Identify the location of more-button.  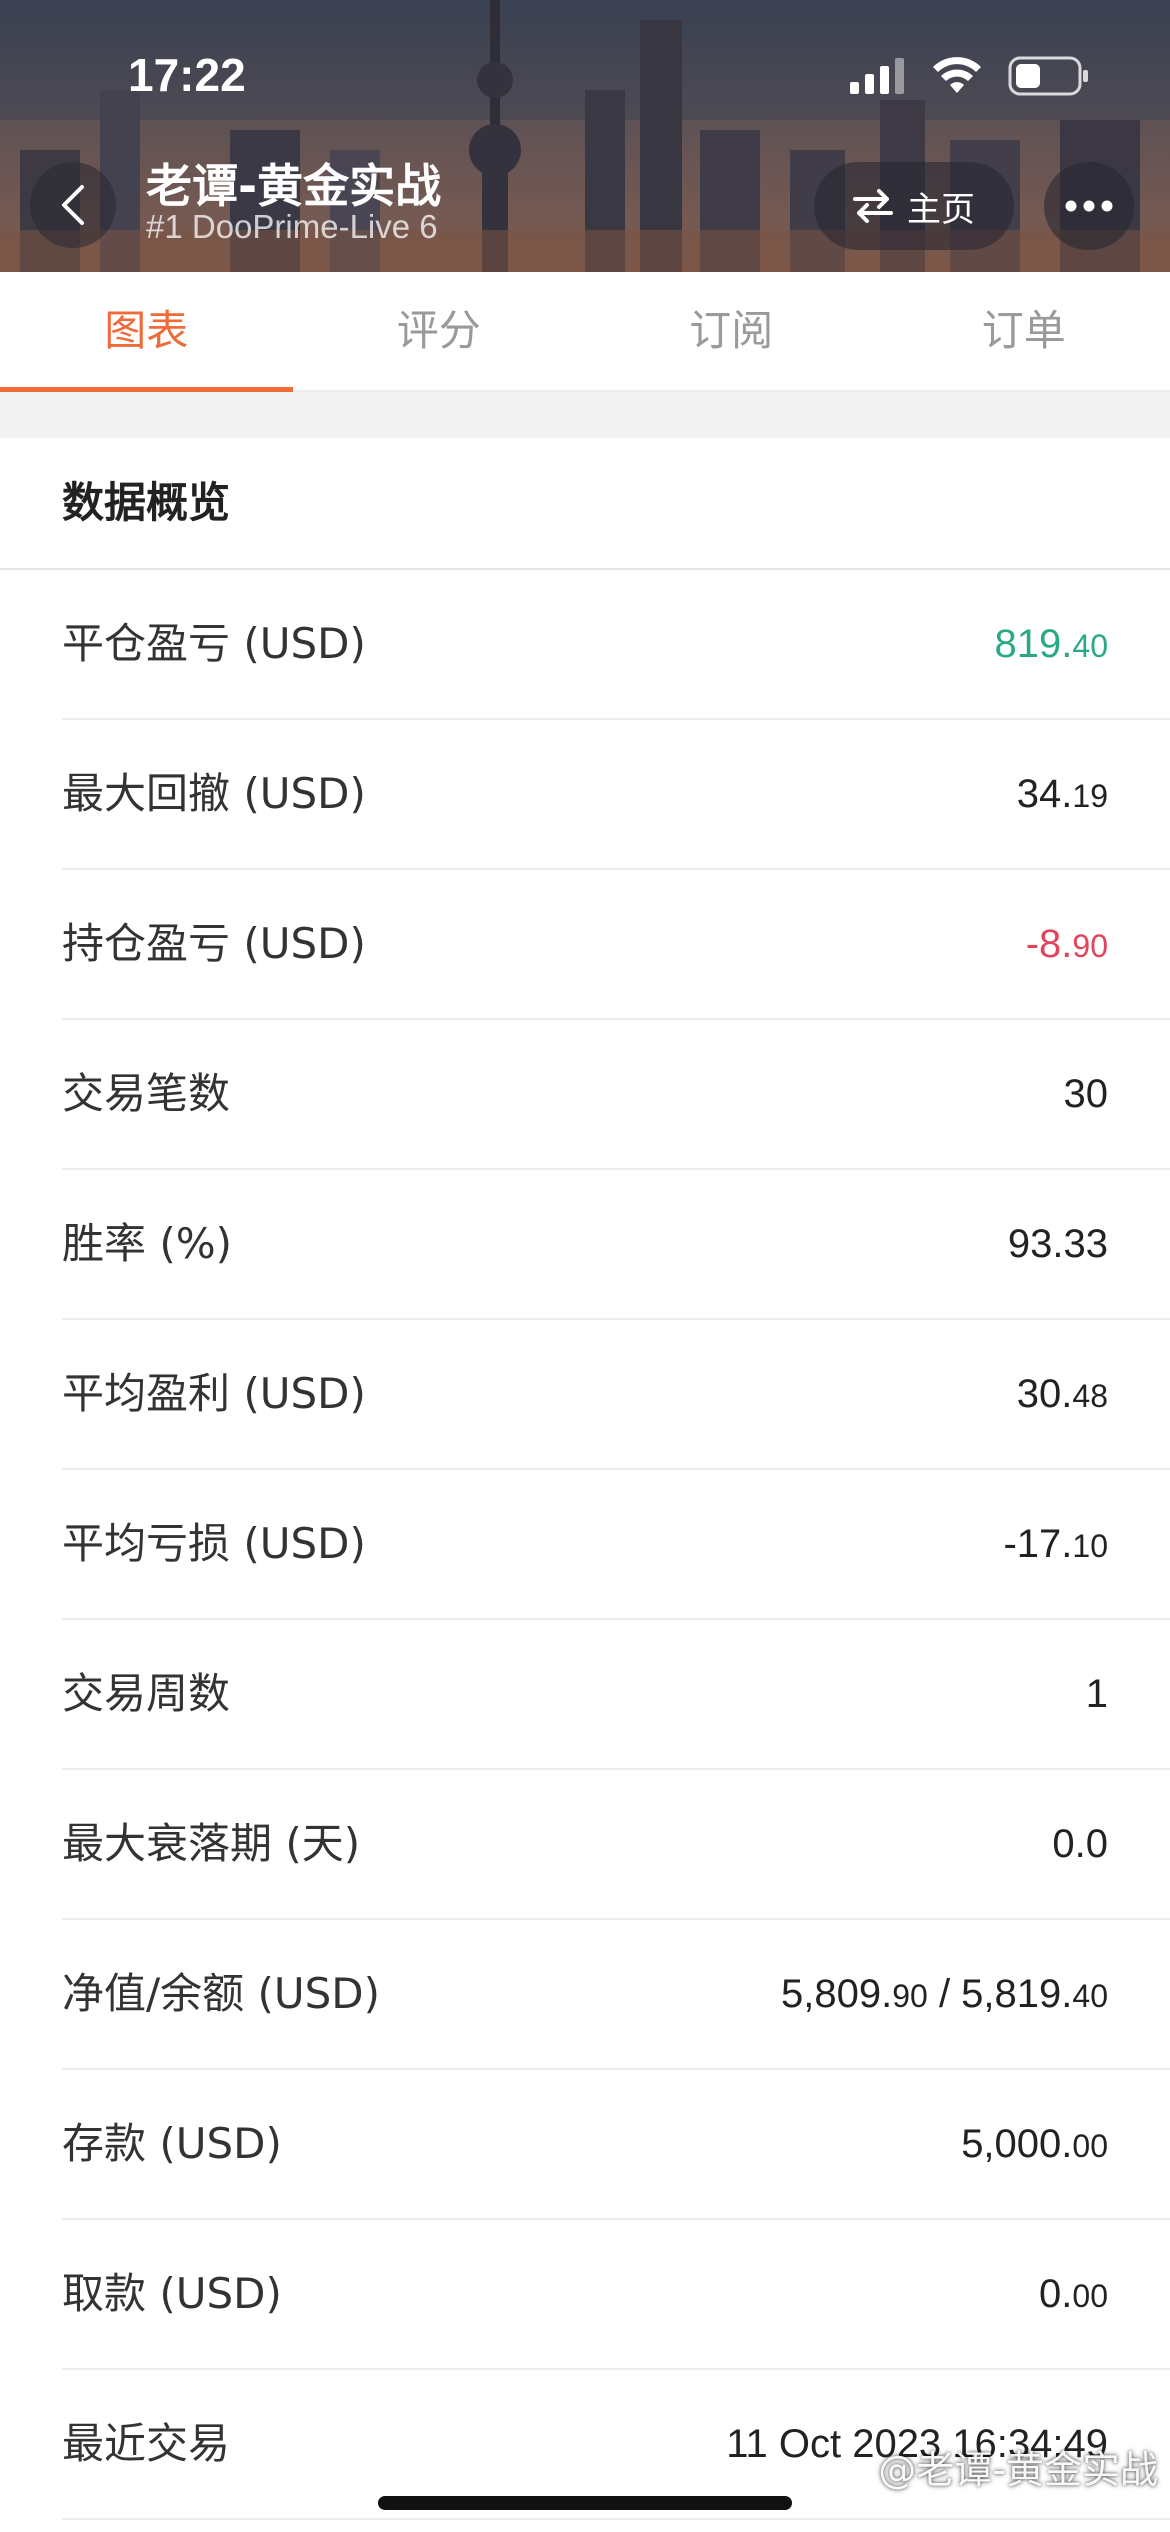
(1089, 206).